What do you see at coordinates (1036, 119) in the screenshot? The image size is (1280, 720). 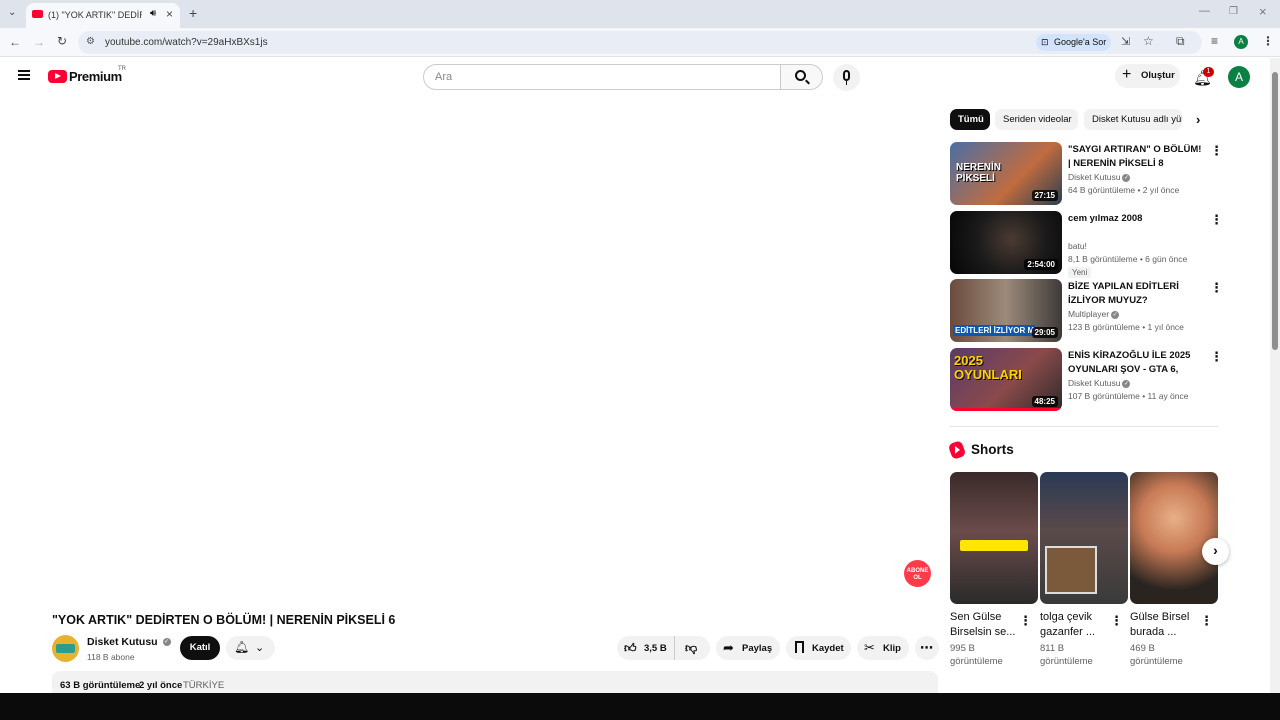 I see `chip-series-videos: Seriden videolar` at bounding box center [1036, 119].